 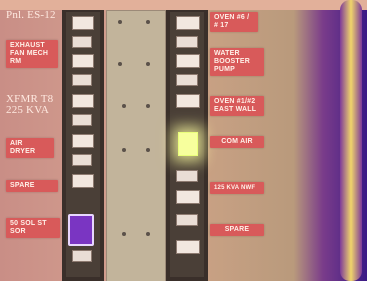 What do you see at coordinates (188, 144) in the screenshot?
I see `glowing-breaker` at bounding box center [188, 144].